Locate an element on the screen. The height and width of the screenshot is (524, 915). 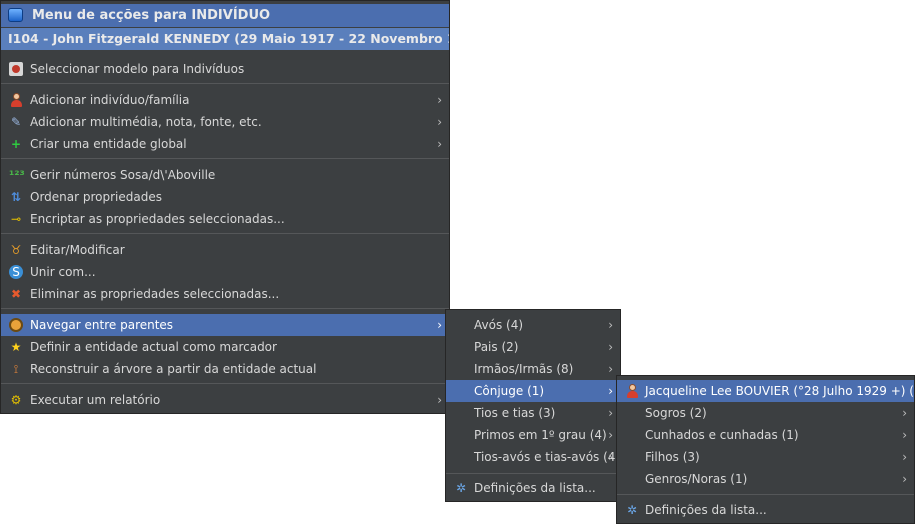
sosa-numbers-icon: ¹²³ is located at coordinates (17, 175).